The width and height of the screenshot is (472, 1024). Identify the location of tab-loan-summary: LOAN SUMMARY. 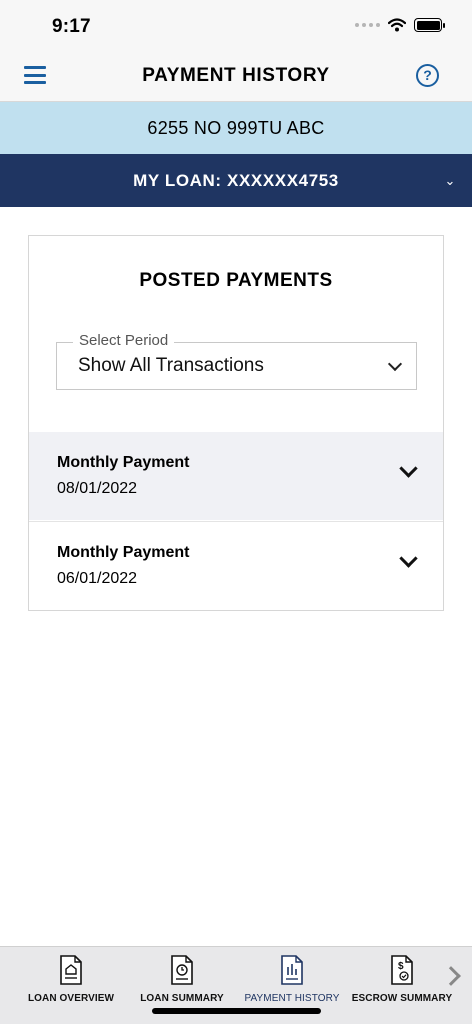
(182, 979).